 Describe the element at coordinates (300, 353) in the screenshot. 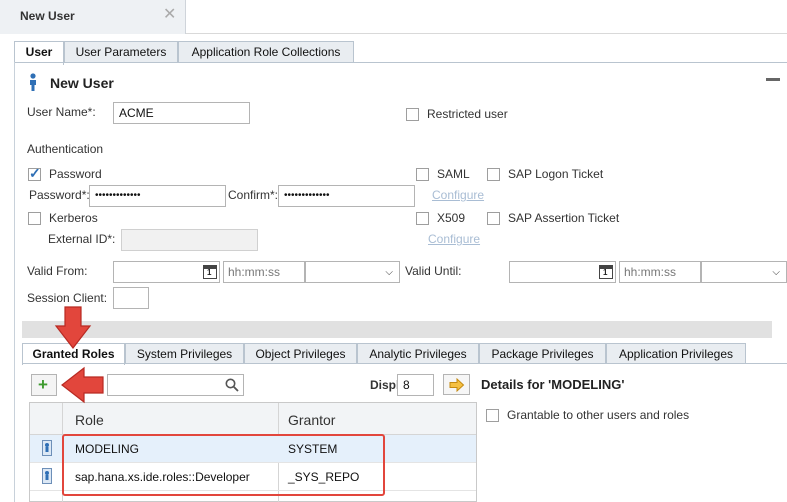

I see `tab-object-privileges: Object Privileges` at that location.